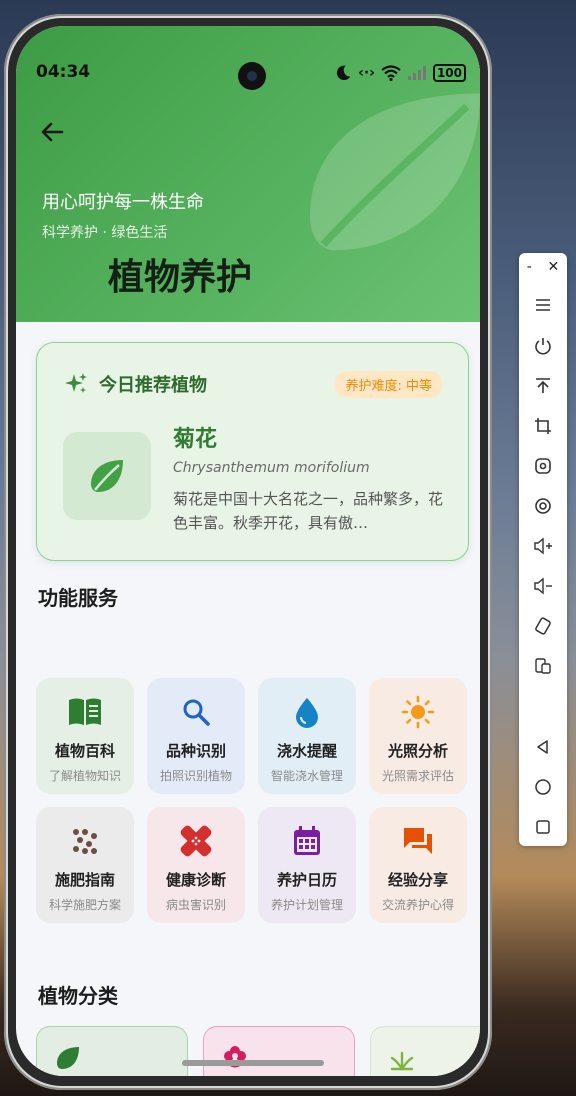  Describe the element at coordinates (84, 905) in the screenshot. I see `service-desc: 科学施肥方案` at that location.